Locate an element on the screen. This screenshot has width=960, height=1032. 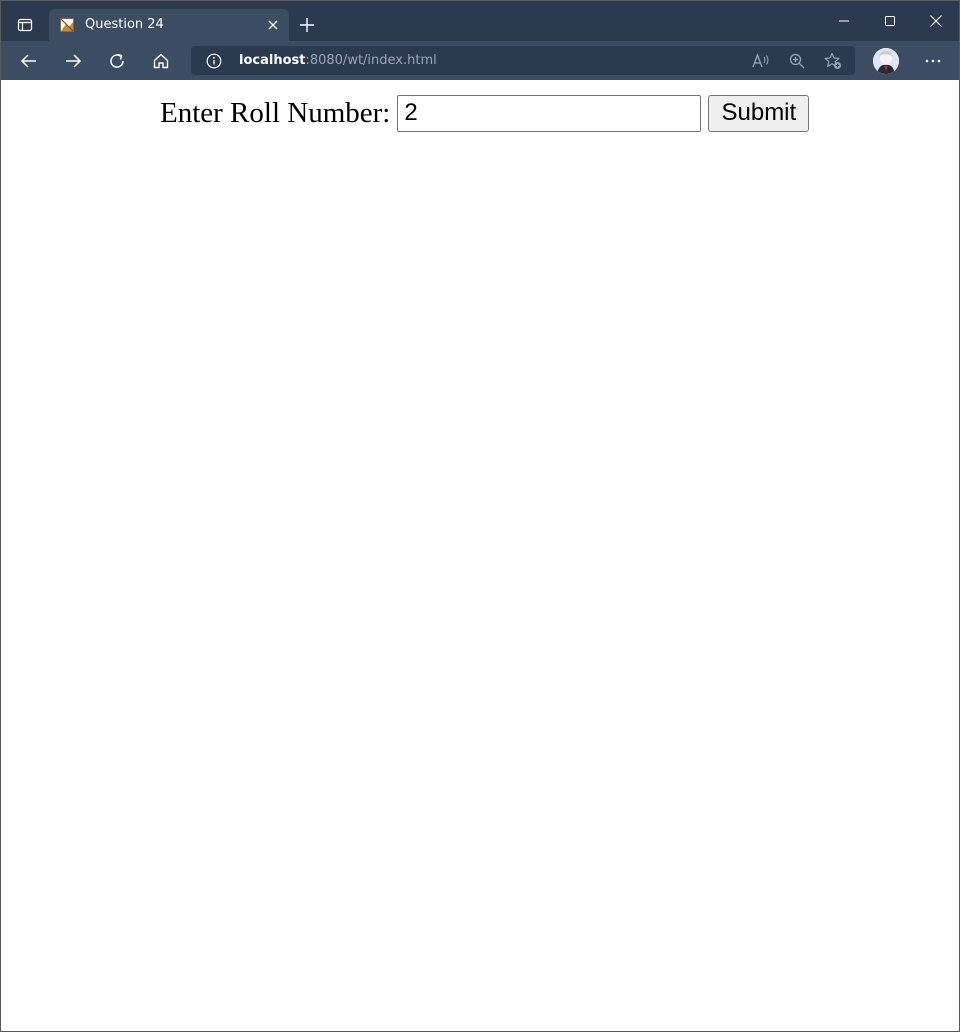
url-host: localhost is located at coordinates (272, 60).